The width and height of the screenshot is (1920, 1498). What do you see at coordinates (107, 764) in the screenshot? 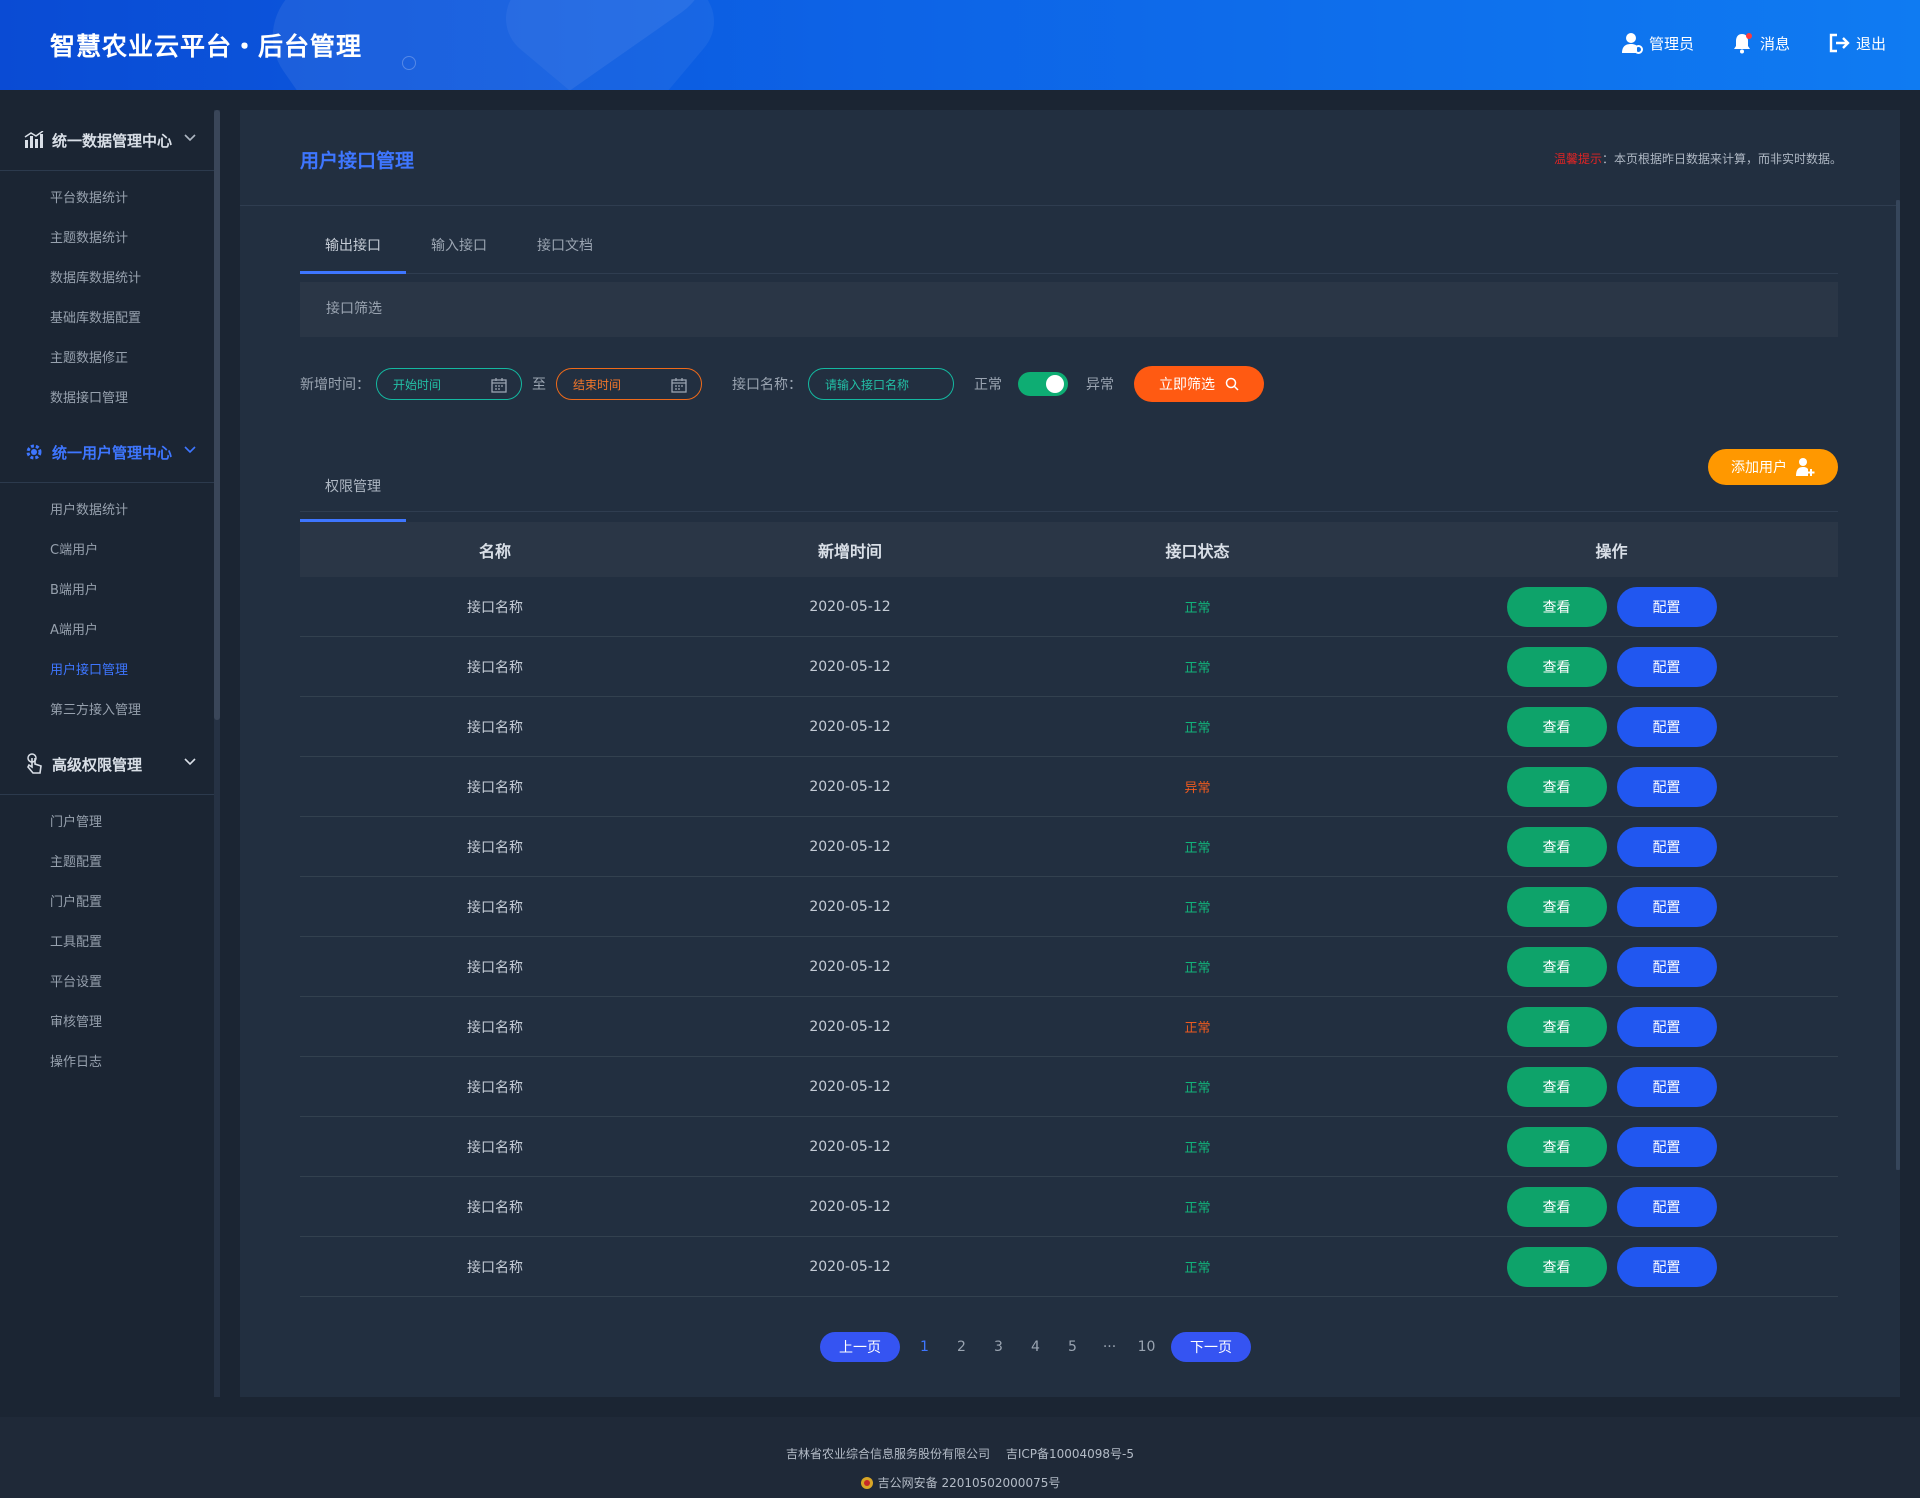
I see `sidebar-group-header-permission: 高级权限管理` at bounding box center [107, 764].